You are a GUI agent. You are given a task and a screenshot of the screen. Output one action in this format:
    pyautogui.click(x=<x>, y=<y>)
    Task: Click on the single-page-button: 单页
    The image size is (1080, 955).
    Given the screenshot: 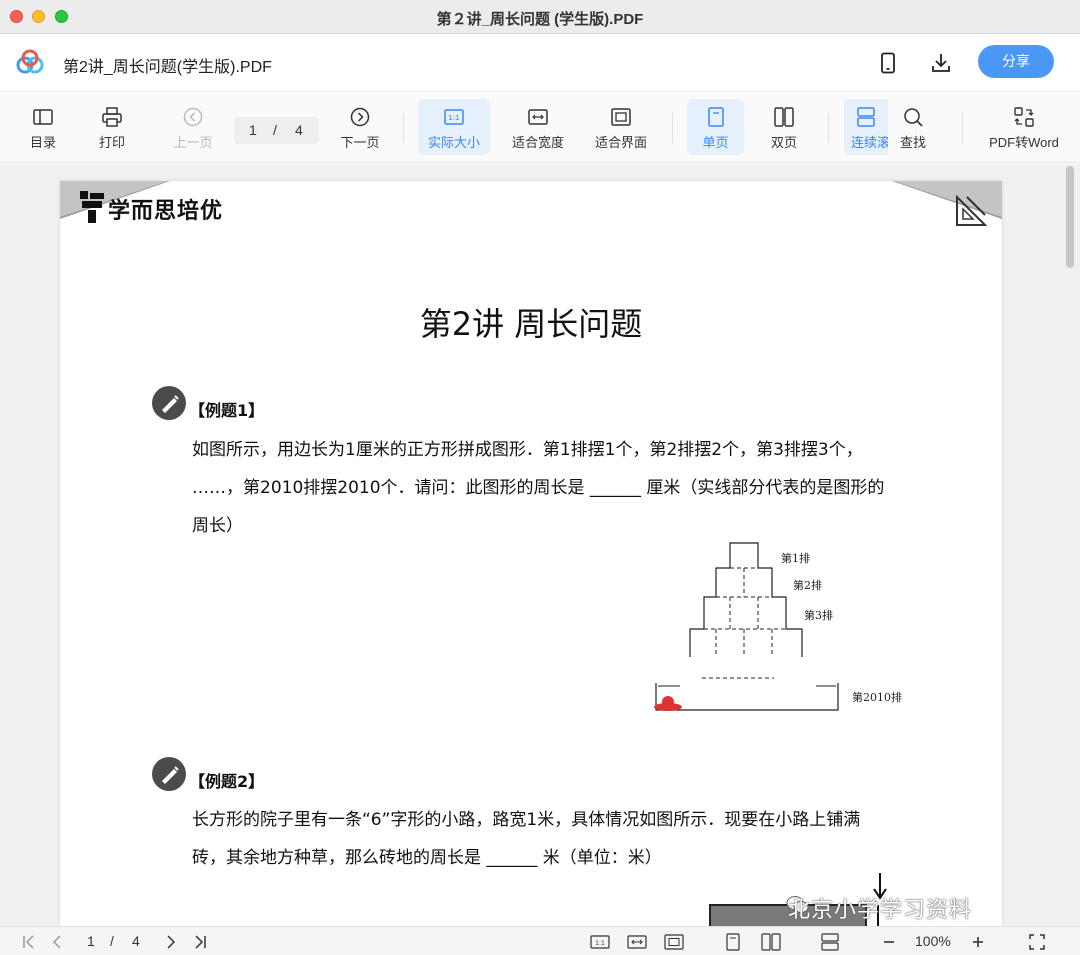 What is the action you would take?
    pyautogui.click(x=715, y=127)
    